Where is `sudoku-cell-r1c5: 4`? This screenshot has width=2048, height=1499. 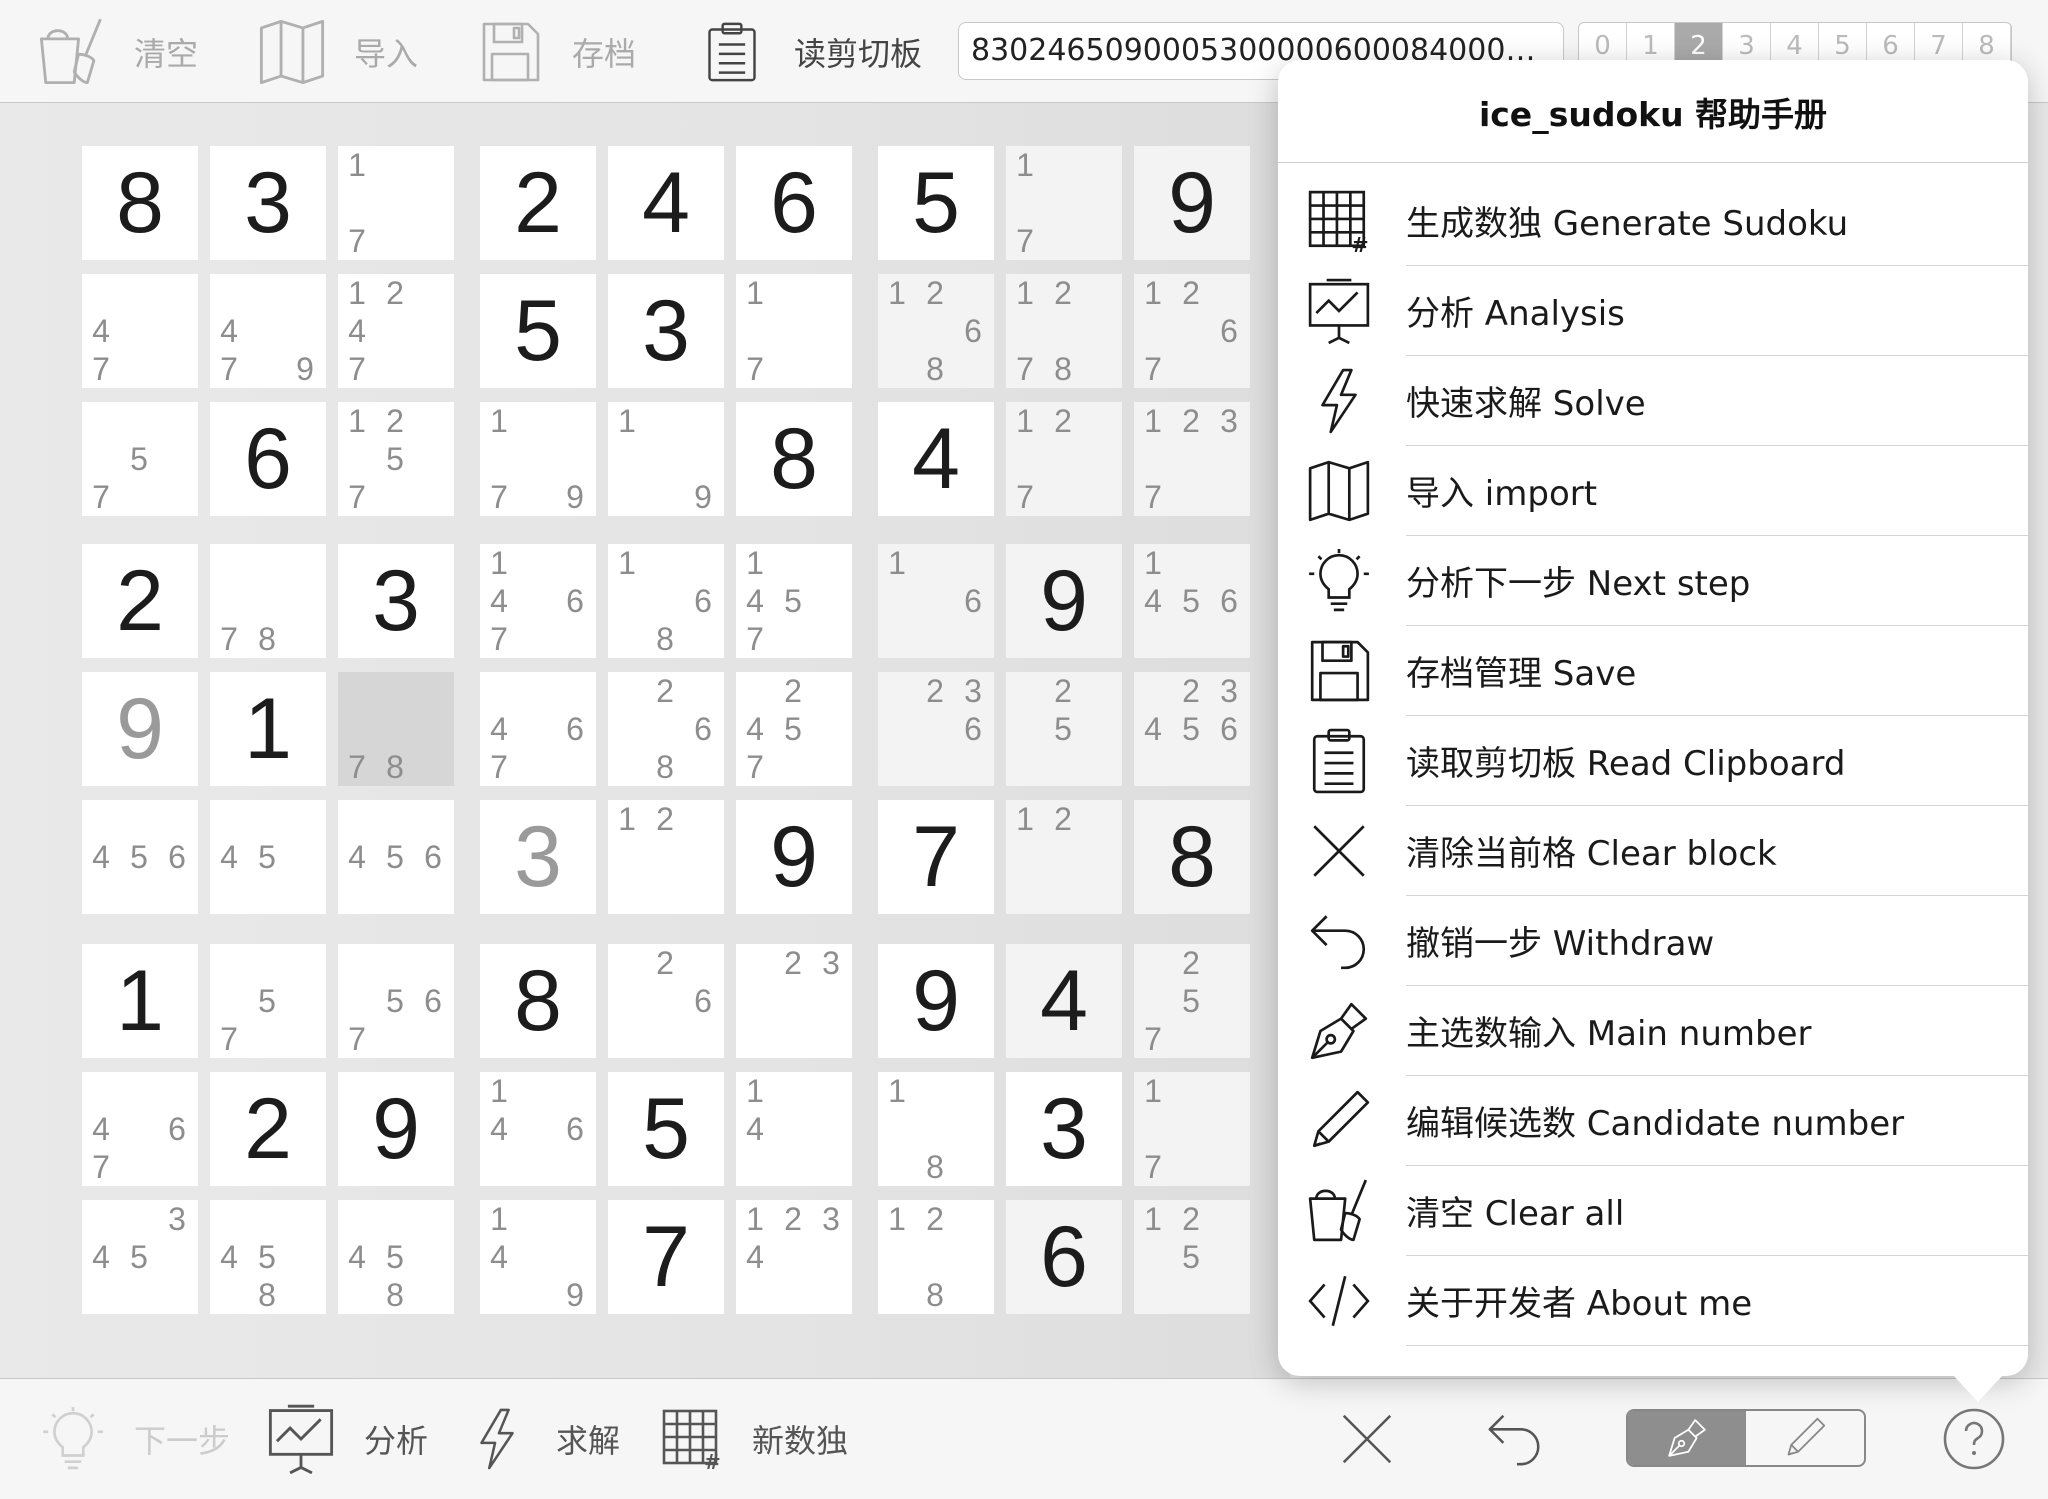 sudoku-cell-r1c5: 4 is located at coordinates (666, 203).